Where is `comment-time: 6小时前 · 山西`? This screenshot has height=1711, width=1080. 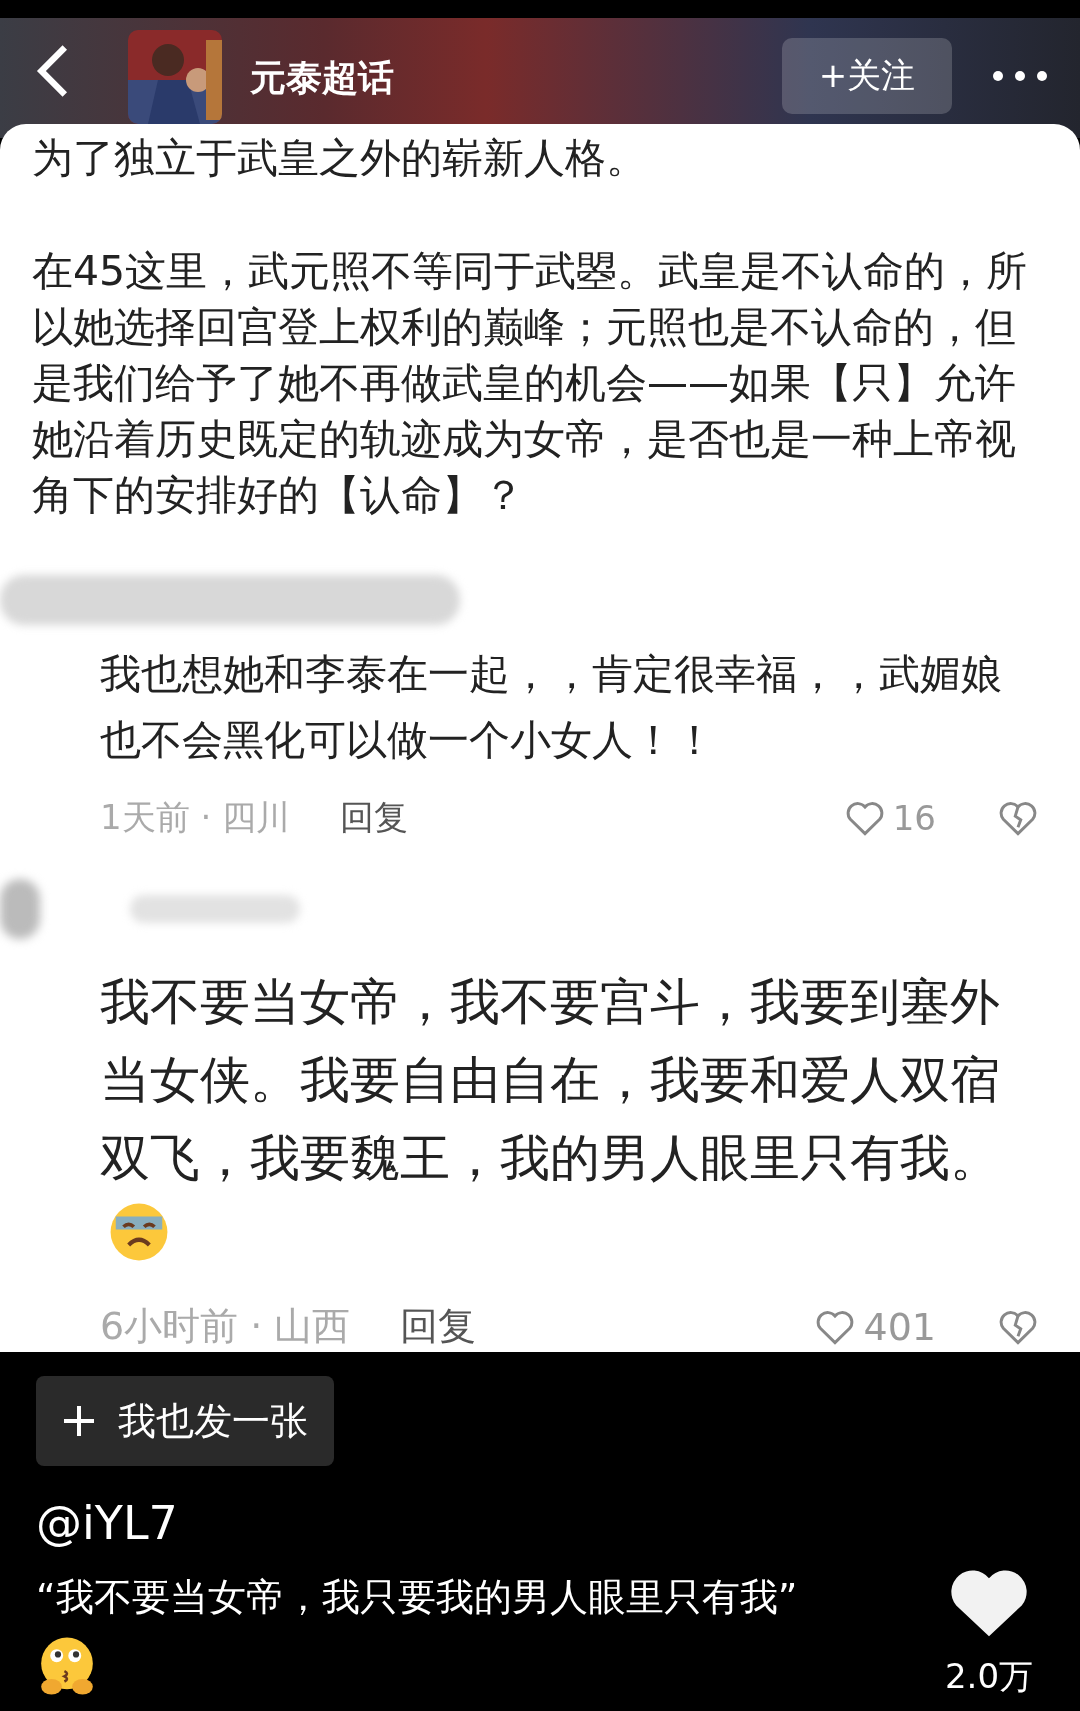 comment-time: 6小时前 · 山西 is located at coordinates (225, 1326).